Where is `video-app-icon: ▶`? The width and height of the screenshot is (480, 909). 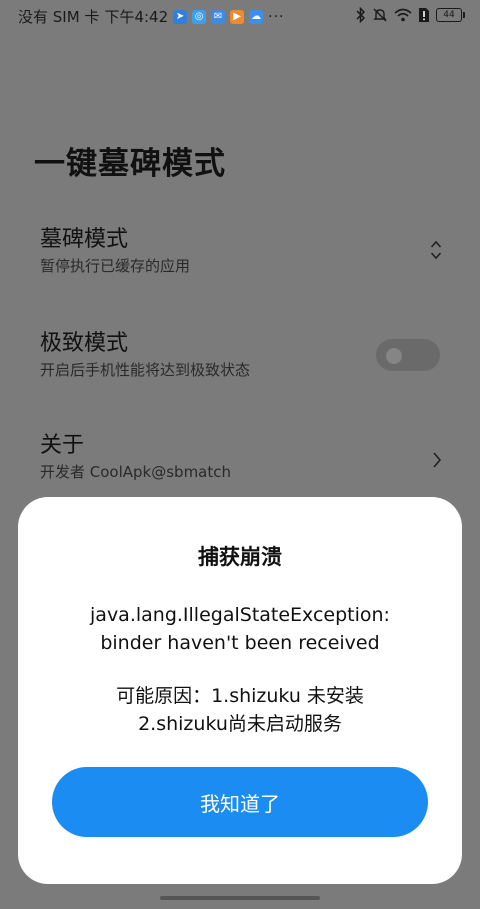 video-app-icon: ▶ is located at coordinates (237, 17).